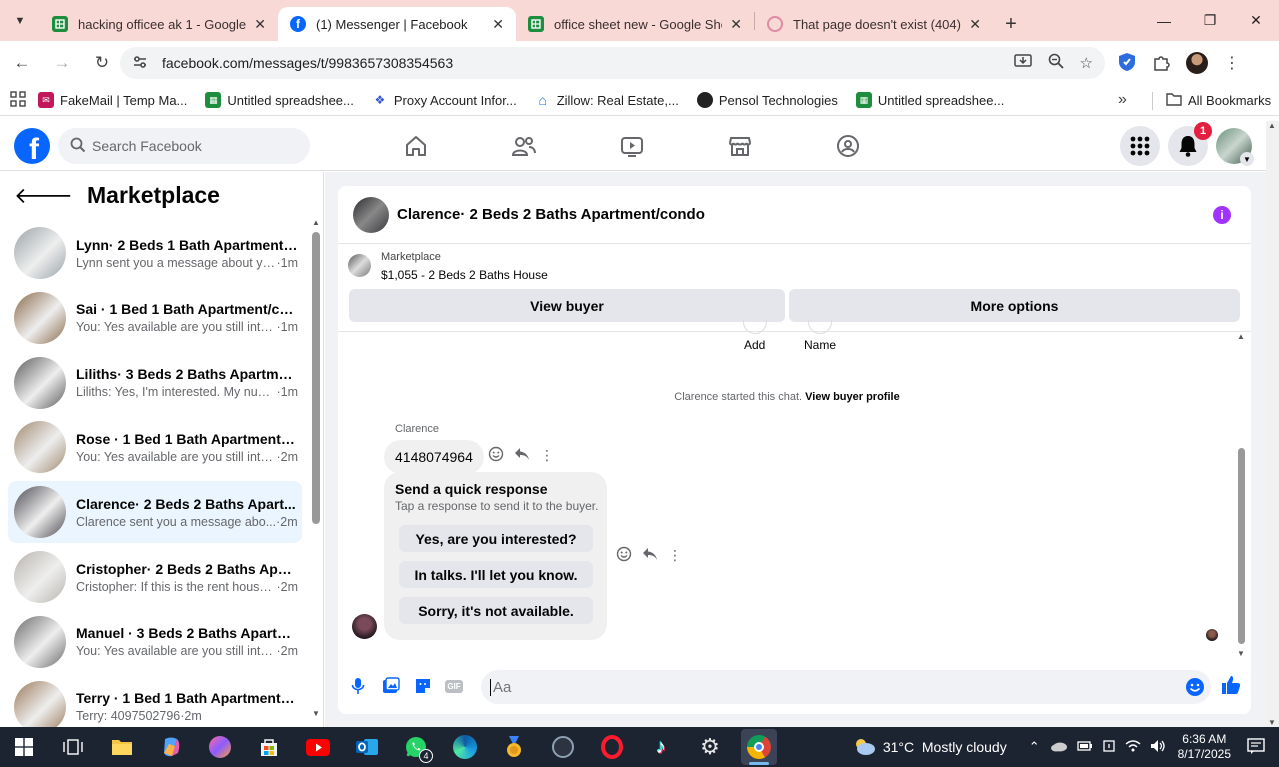 The image size is (1279, 767). Describe the element at coordinates (434, 457) in the screenshot. I see `message-bubble: 4148074964` at that location.